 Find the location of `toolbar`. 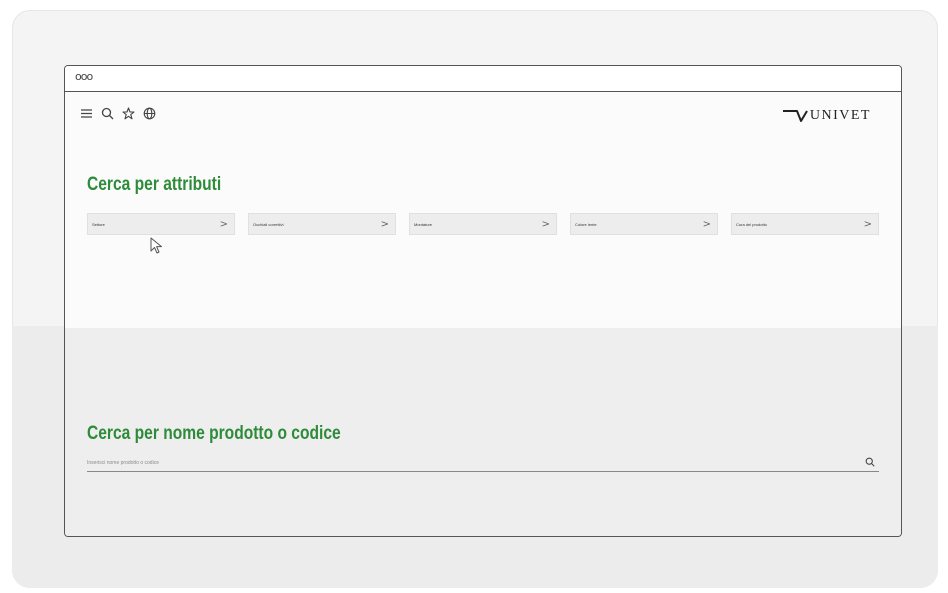

toolbar is located at coordinates (118, 113).